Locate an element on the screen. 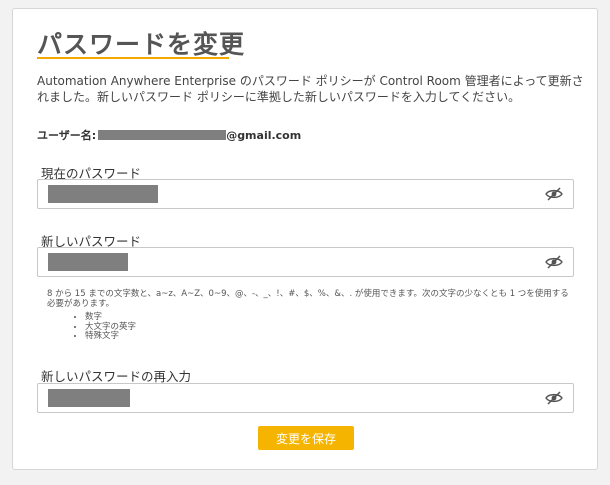 The width and height of the screenshot is (610, 485). title-underline is located at coordinates (133, 58).